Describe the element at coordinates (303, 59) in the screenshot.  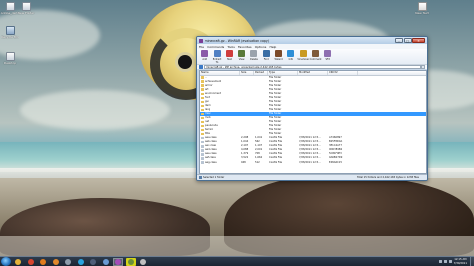
I see `toolbar-label: VirusScan` at that location.